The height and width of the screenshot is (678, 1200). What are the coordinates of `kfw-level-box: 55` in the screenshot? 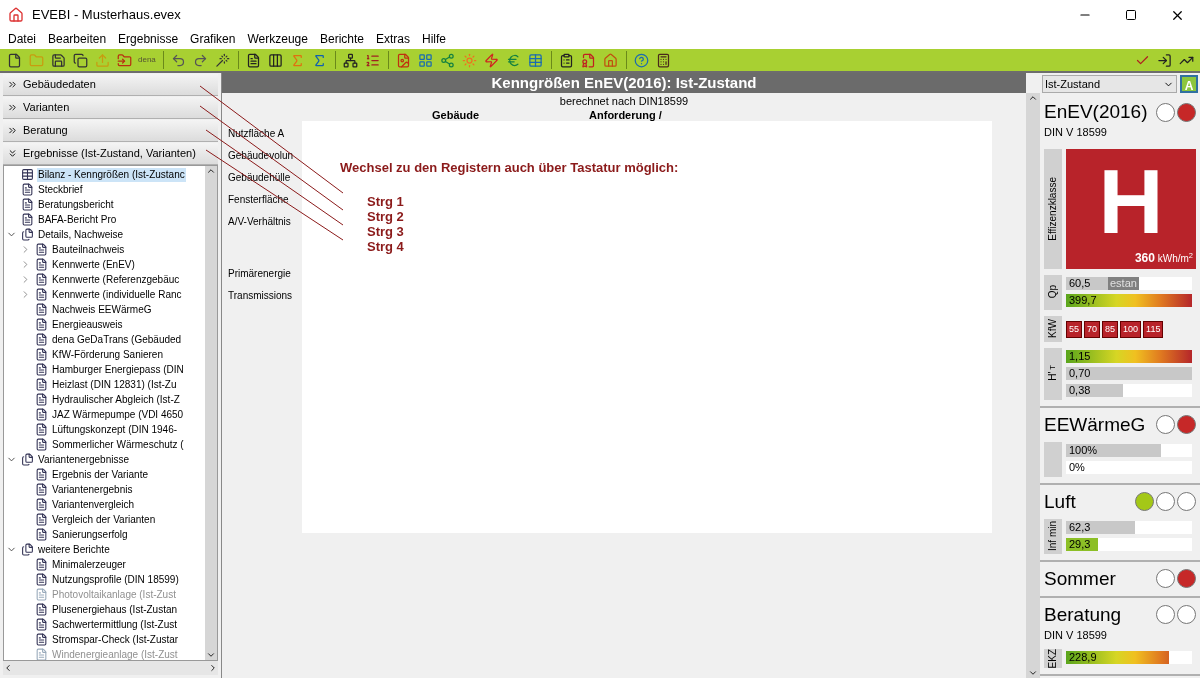 It's located at (1074, 329).